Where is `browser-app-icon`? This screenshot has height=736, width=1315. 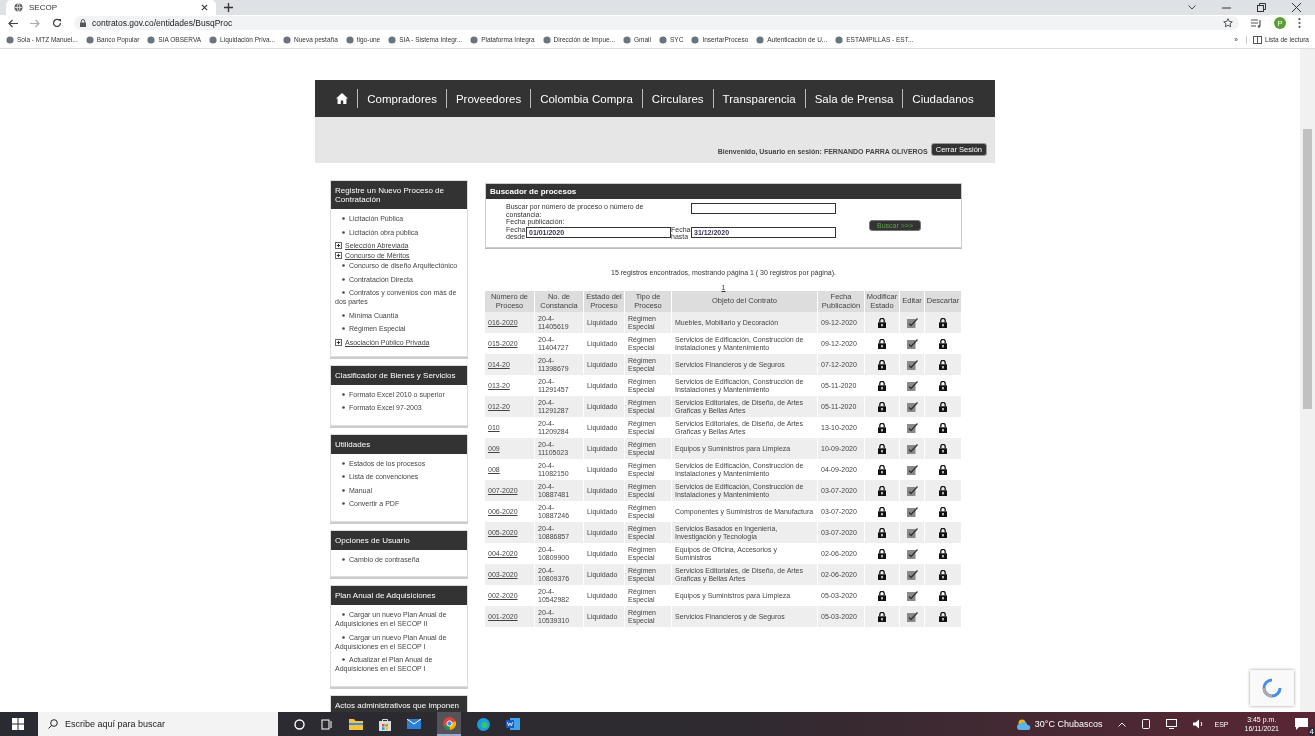 browser-app-icon is located at coordinates (449, 723).